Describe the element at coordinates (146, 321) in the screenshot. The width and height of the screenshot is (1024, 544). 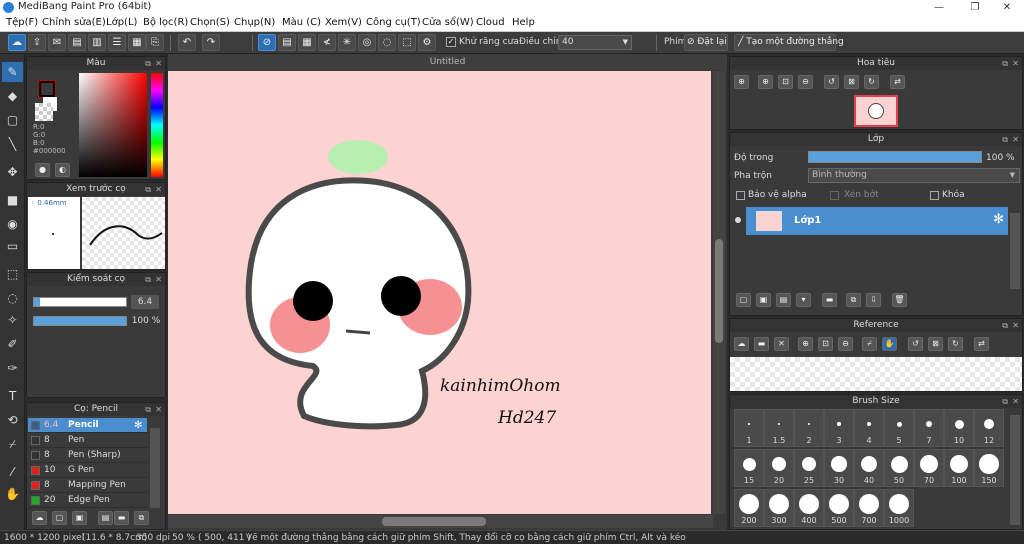
I see `brush-opacity-field: 100 %` at that location.